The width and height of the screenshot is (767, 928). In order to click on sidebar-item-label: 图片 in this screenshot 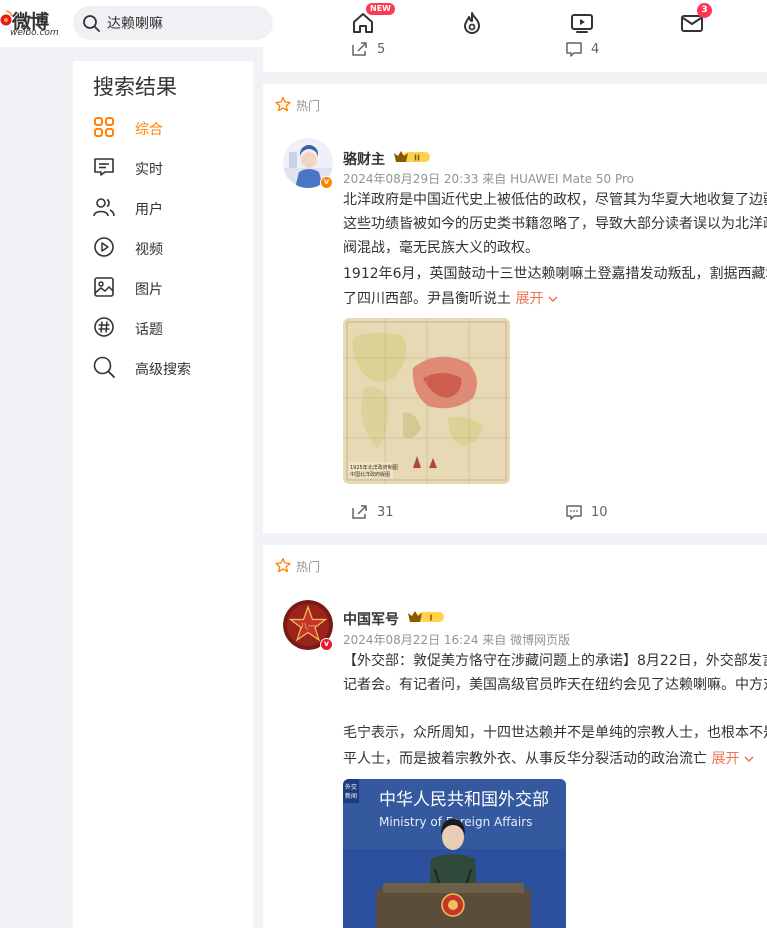, I will do `click(149, 290)`.